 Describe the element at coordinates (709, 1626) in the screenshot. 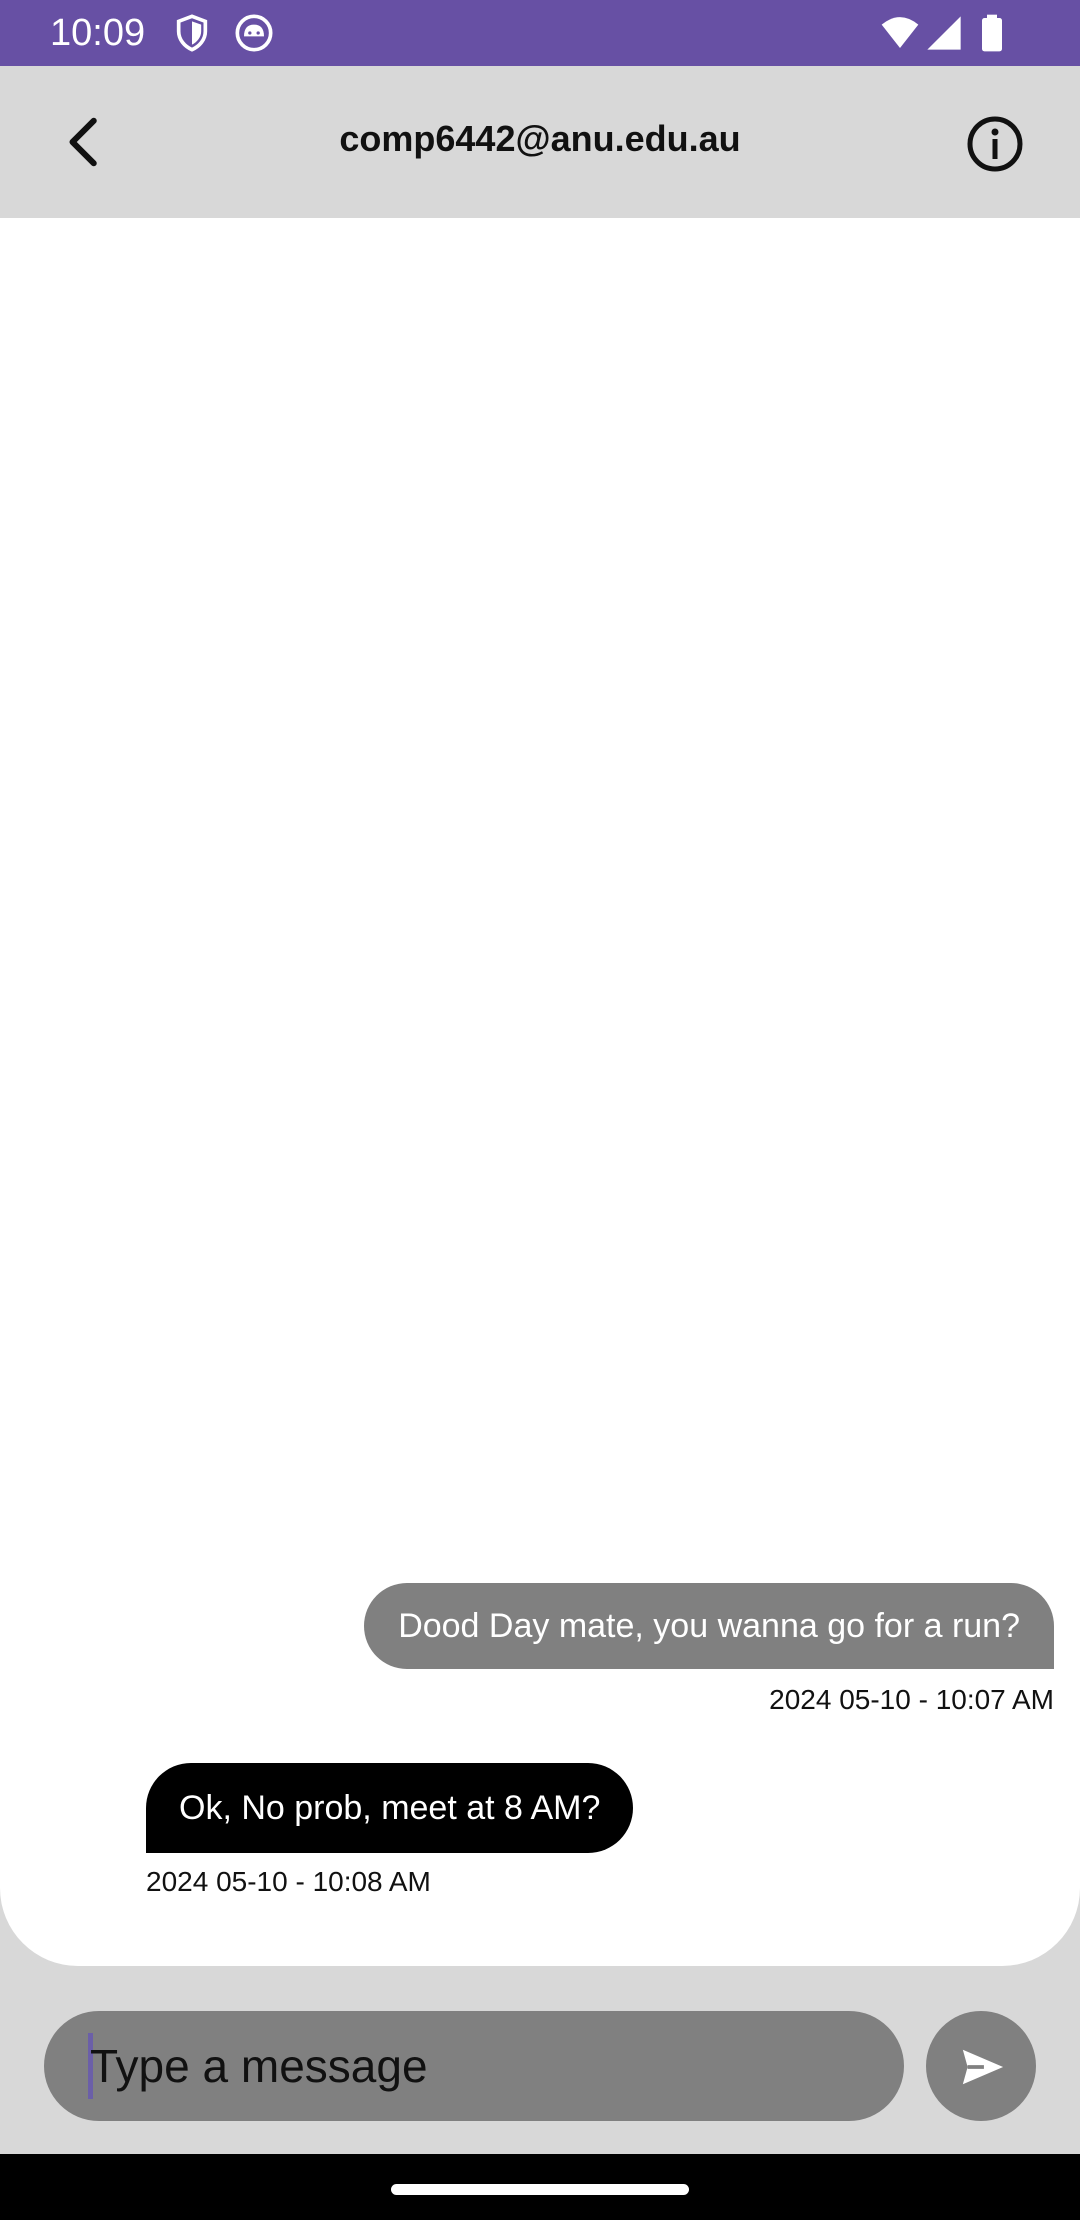

I see `message-bubble-outgoing: Dood Day mate, you wanna go for a run?` at that location.